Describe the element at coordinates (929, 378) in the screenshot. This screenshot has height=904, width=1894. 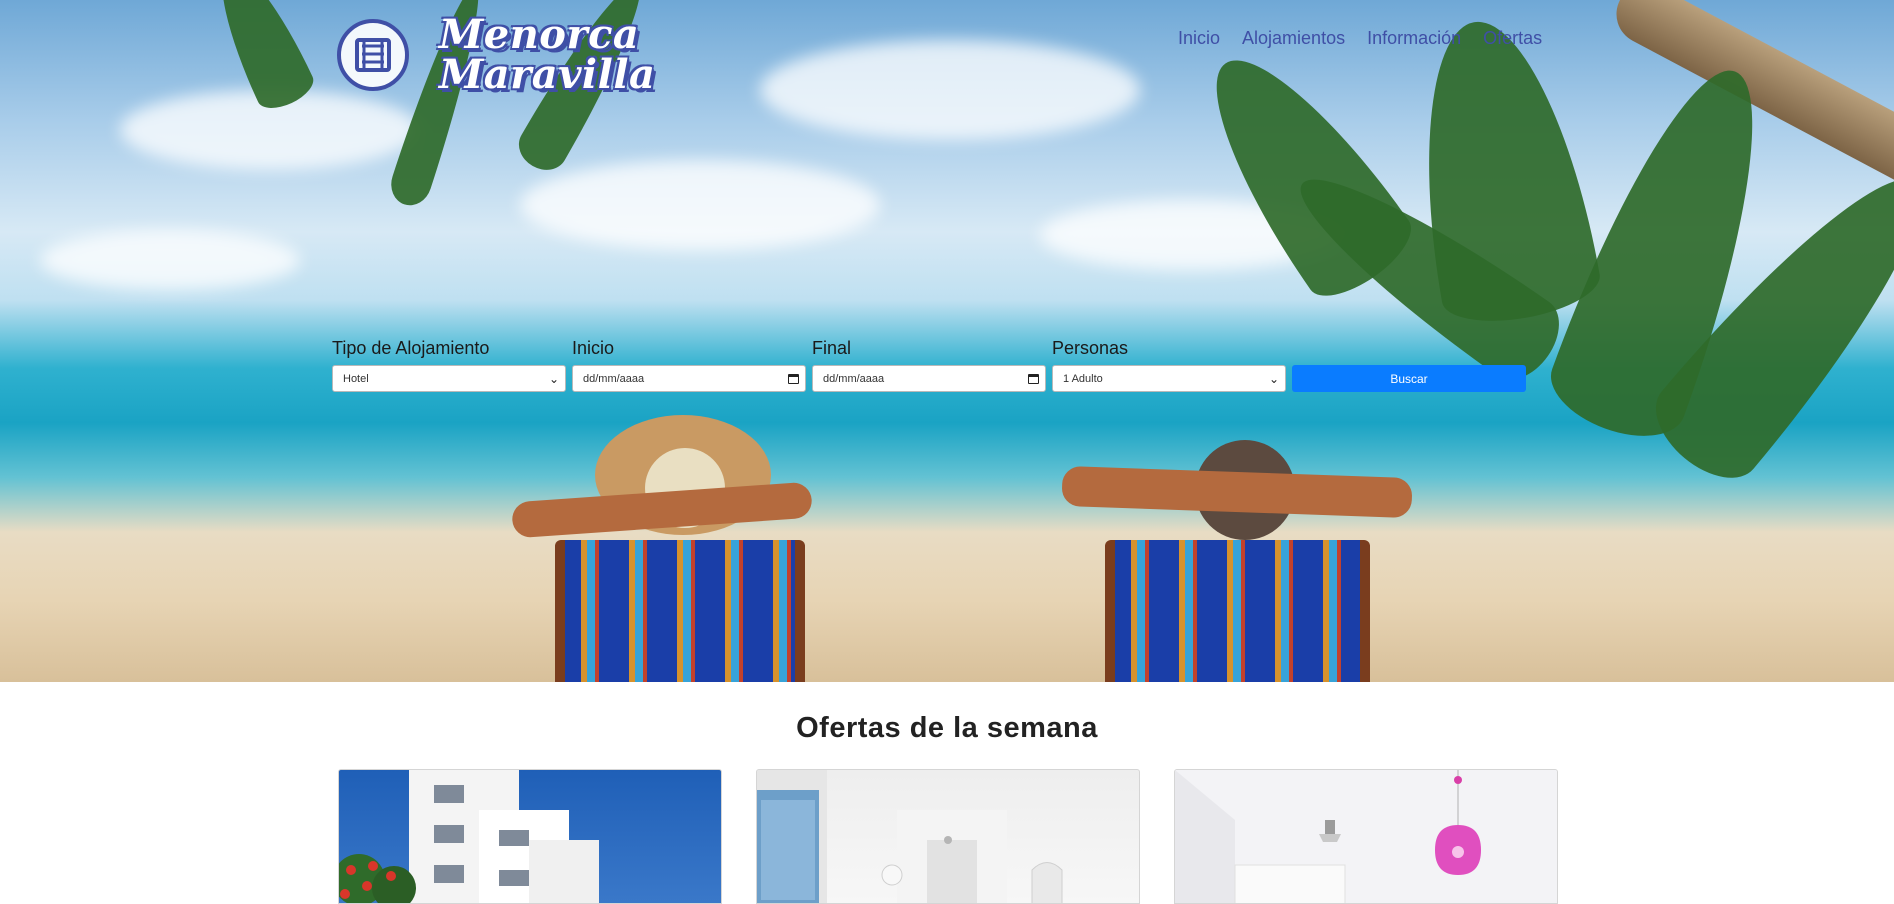
I see `end-date-input: dd/mm/aaaa` at that location.